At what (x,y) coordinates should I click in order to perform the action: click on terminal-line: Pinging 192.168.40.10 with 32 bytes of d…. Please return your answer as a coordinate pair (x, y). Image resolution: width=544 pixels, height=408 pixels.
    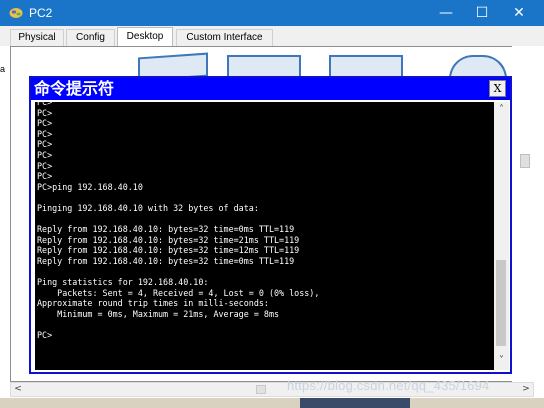
    Looking at the image, I should click on (148, 207).